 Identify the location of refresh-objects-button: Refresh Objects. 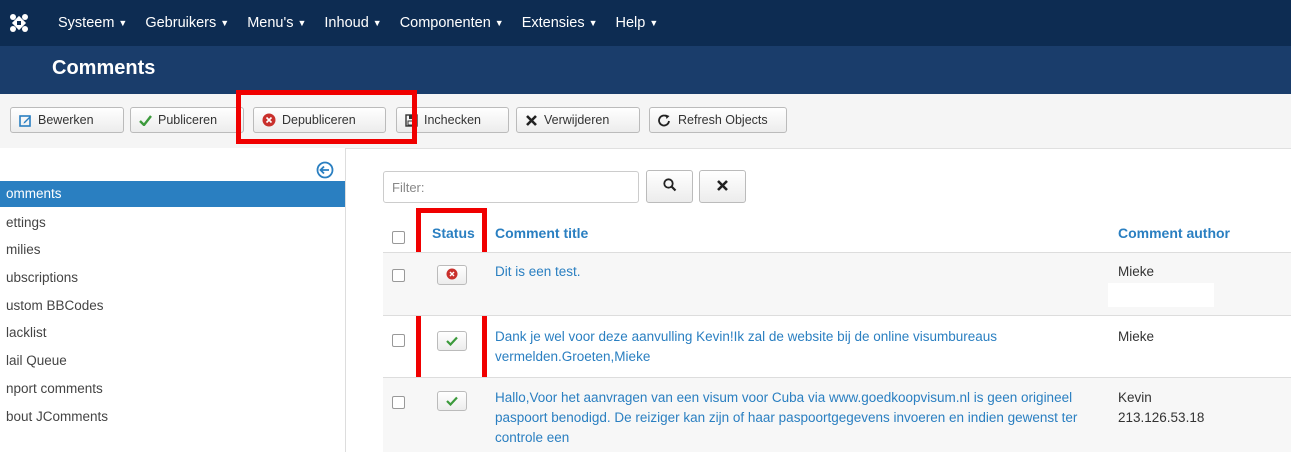
(718, 120).